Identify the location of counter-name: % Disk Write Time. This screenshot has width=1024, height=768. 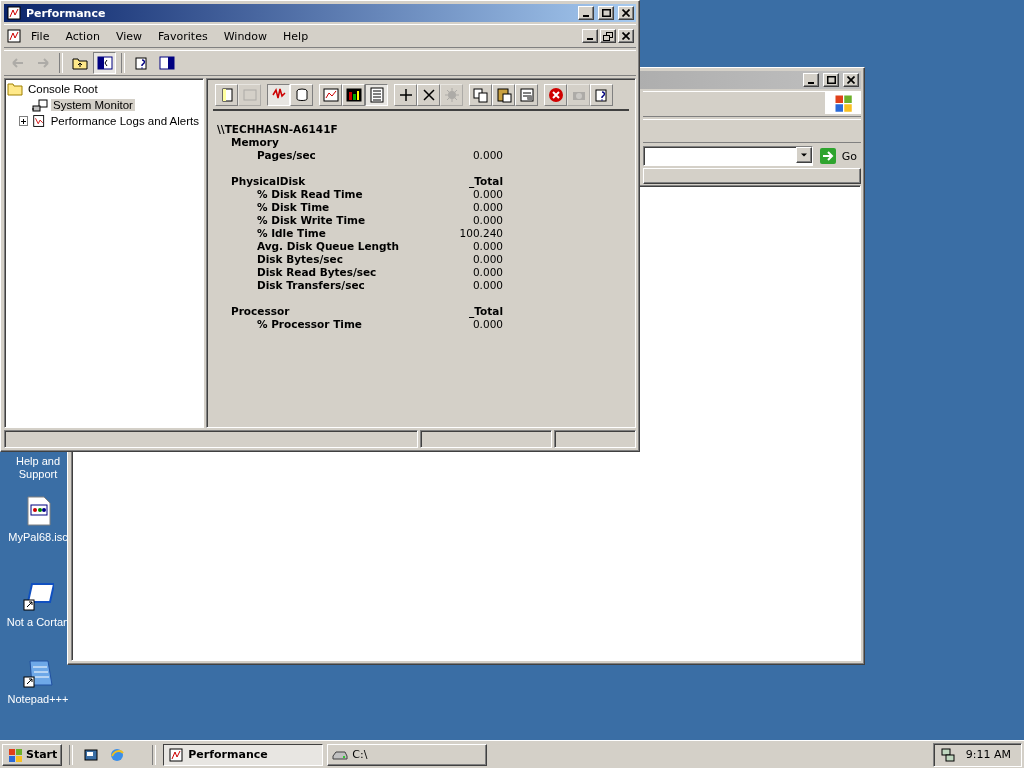
(311, 220).